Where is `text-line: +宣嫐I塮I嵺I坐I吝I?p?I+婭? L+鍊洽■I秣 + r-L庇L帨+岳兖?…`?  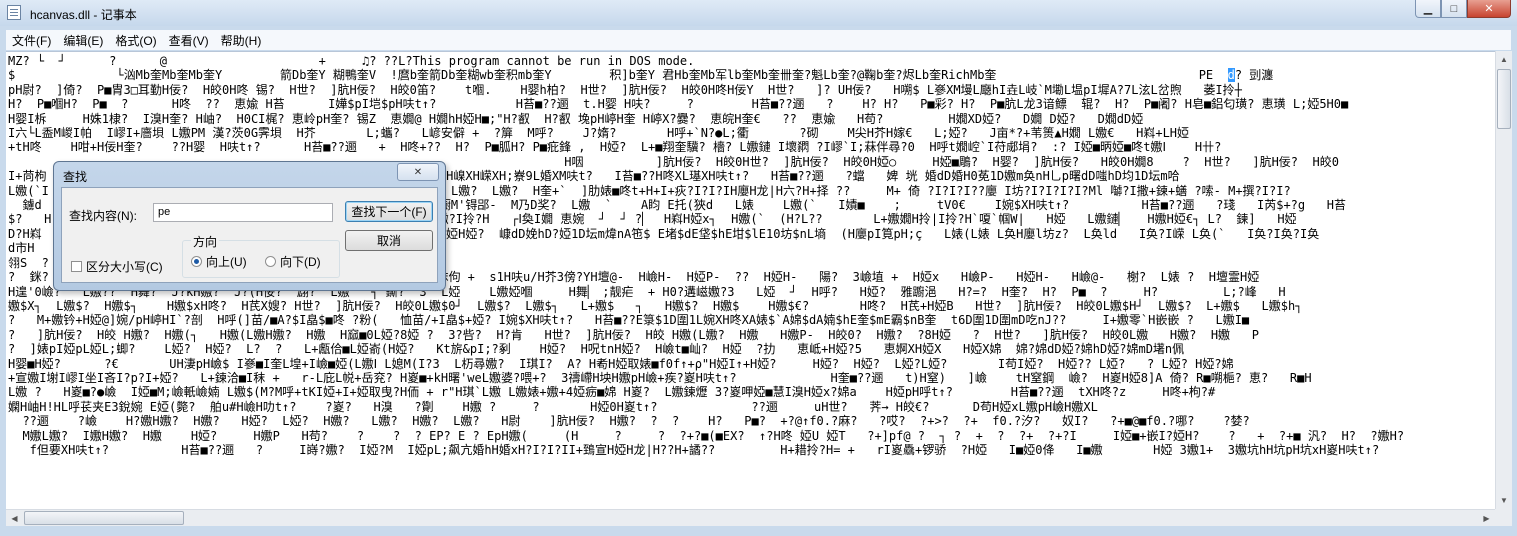 text-line: +宣嫐I塮I嵺I坐I吝I?p?I+婭? L+鍊洽■I秣 + r-L庇L帨+岳兖?… is located at coordinates (660, 377).